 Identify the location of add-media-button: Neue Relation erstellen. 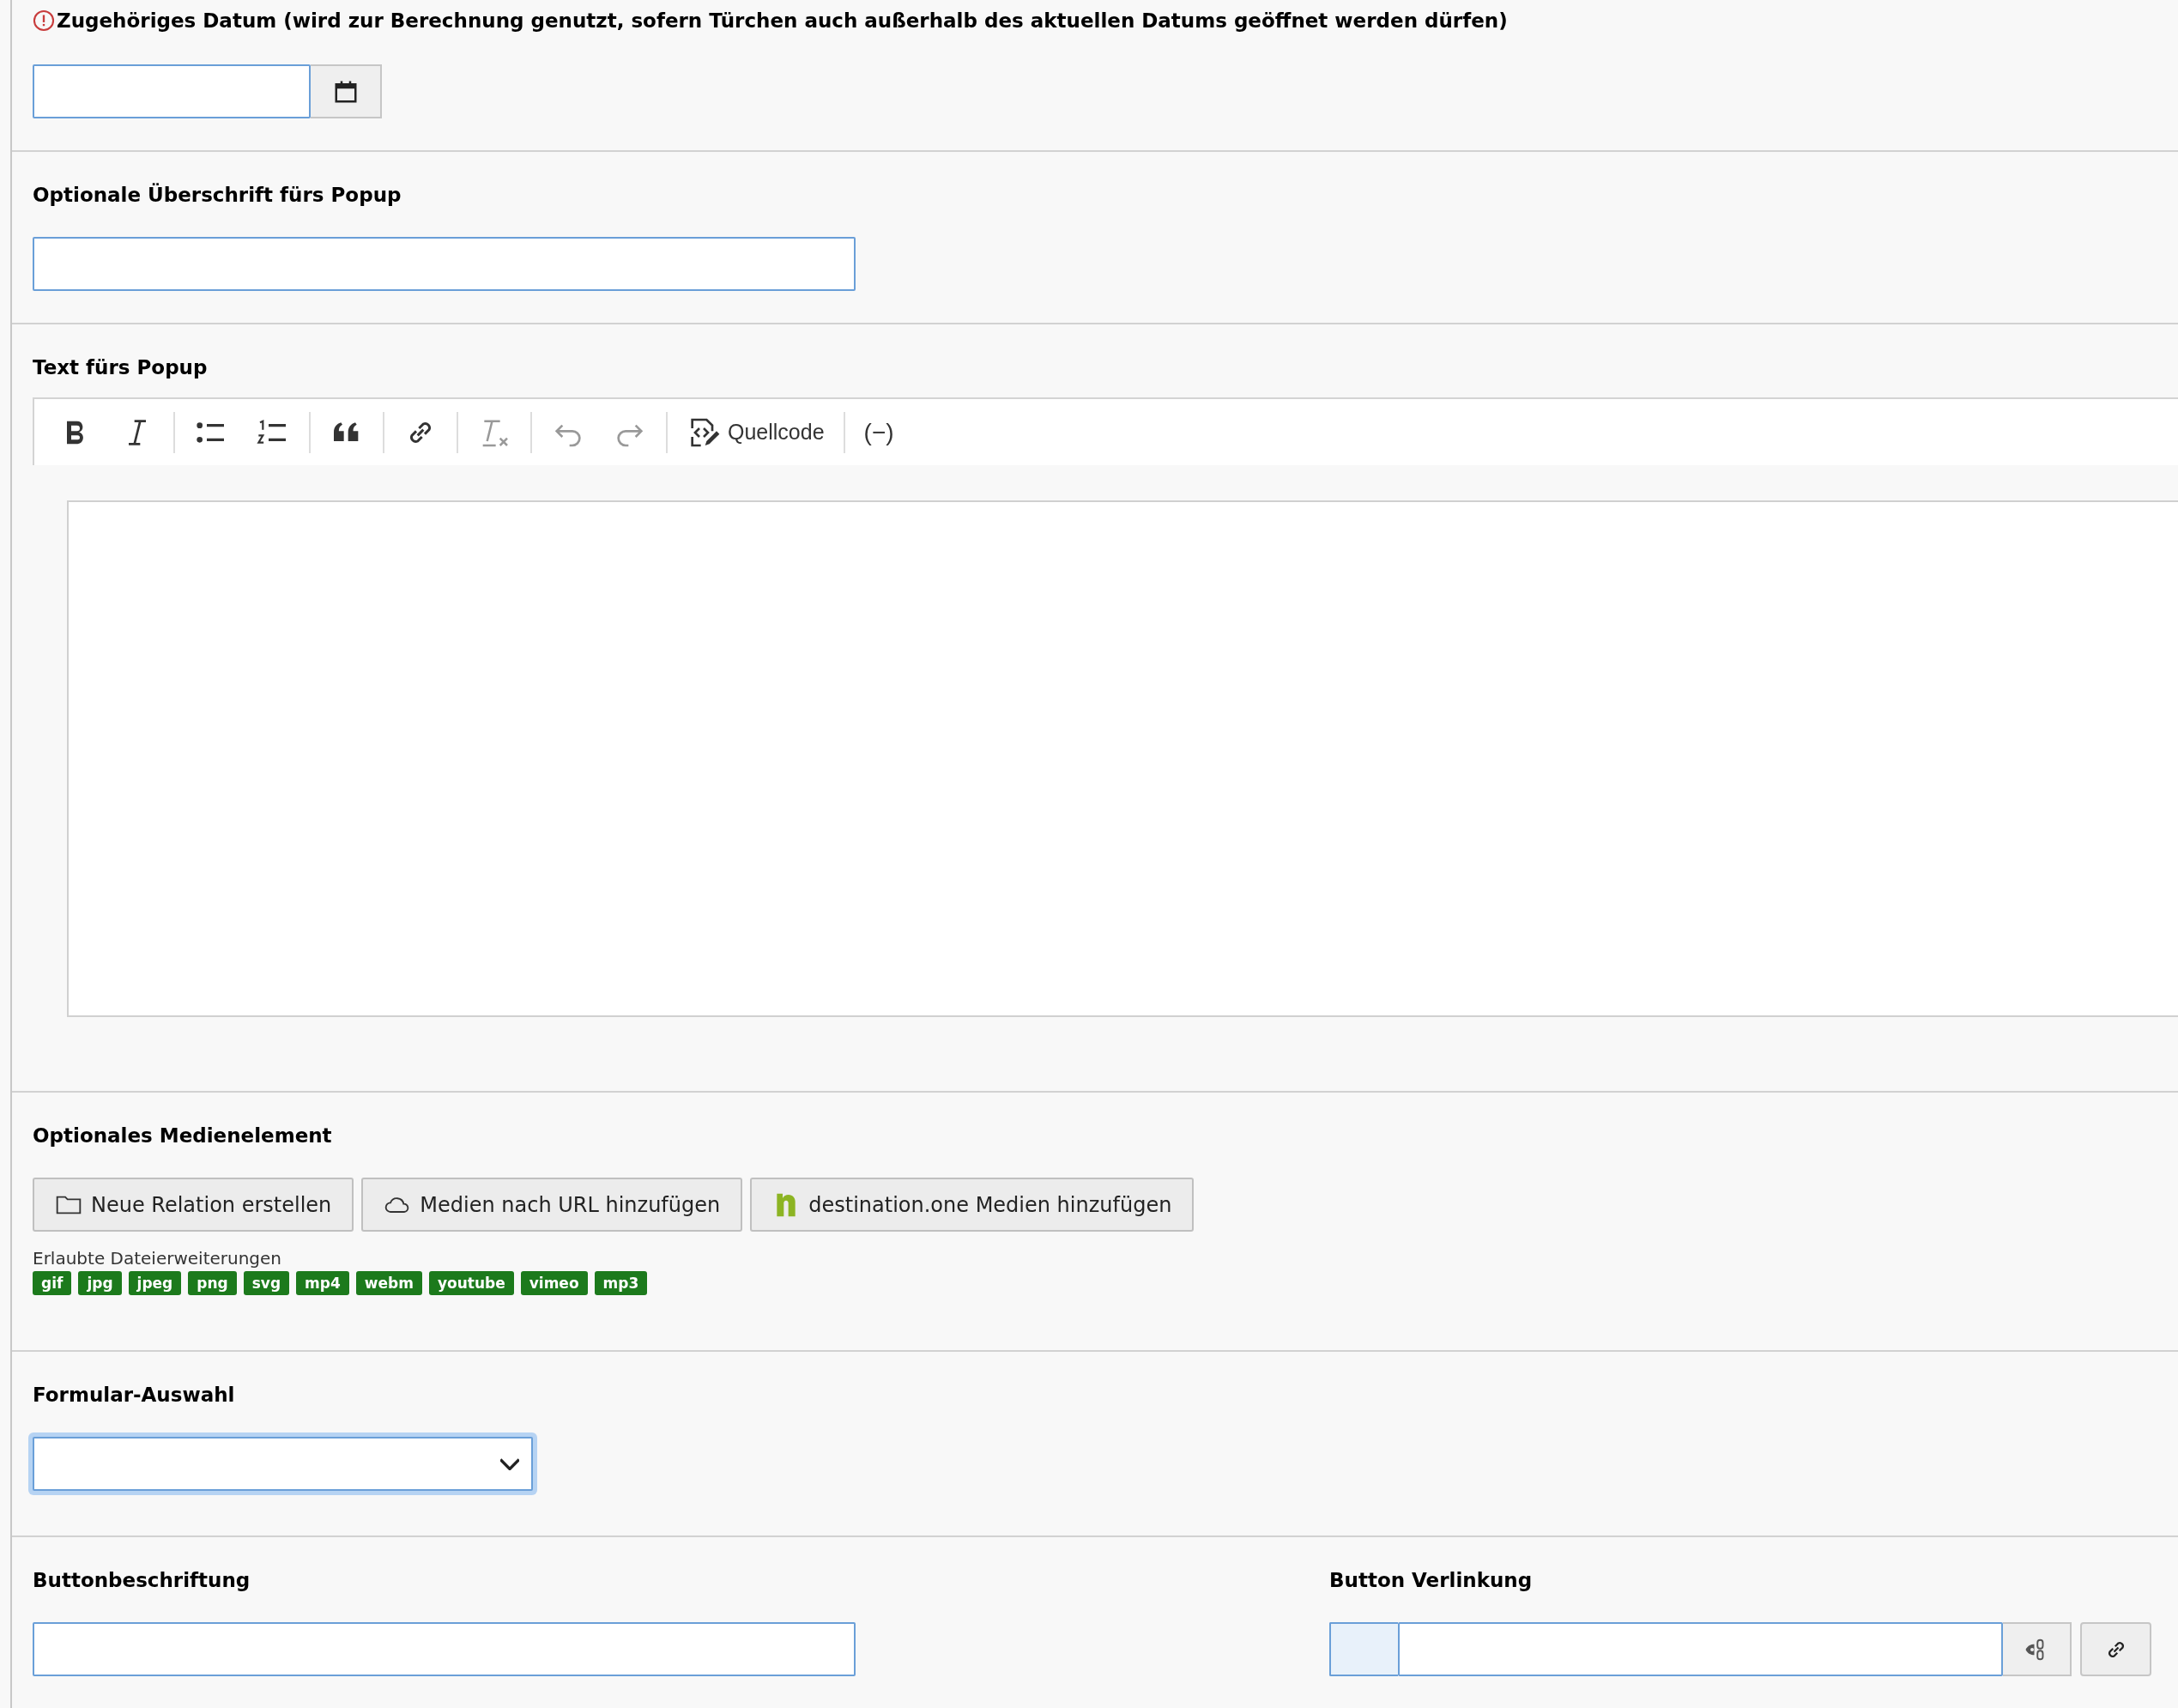
(193, 1205).